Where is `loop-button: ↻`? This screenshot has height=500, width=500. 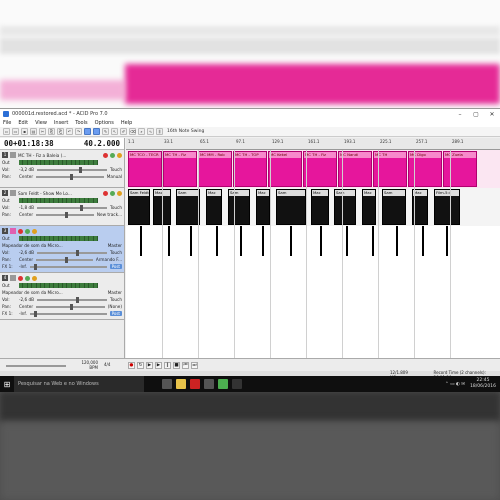
loop-button: ↻ is located at coordinates (140, 365).